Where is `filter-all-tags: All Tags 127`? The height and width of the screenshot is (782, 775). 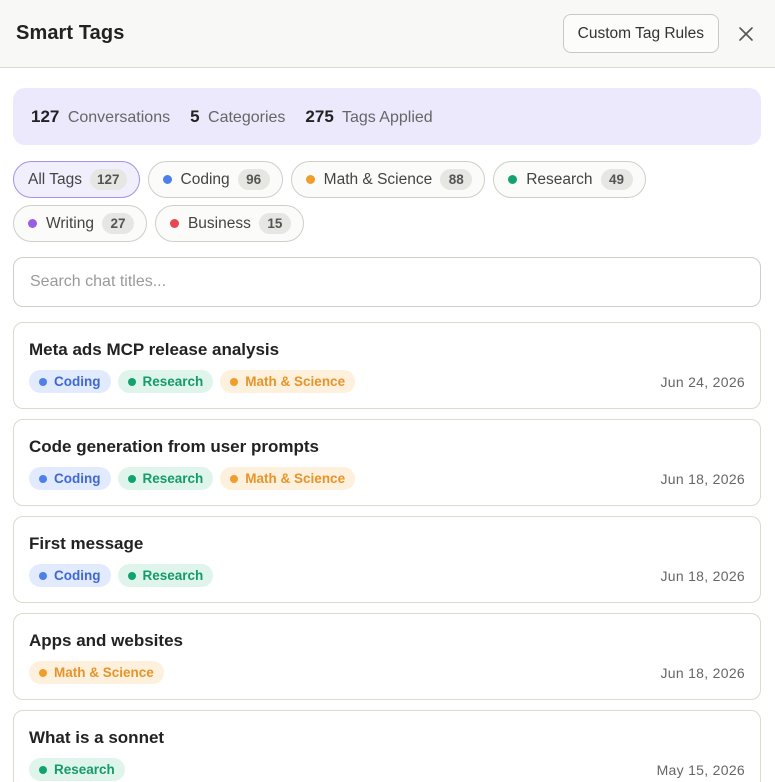 filter-all-tags: All Tags 127 is located at coordinates (76, 179).